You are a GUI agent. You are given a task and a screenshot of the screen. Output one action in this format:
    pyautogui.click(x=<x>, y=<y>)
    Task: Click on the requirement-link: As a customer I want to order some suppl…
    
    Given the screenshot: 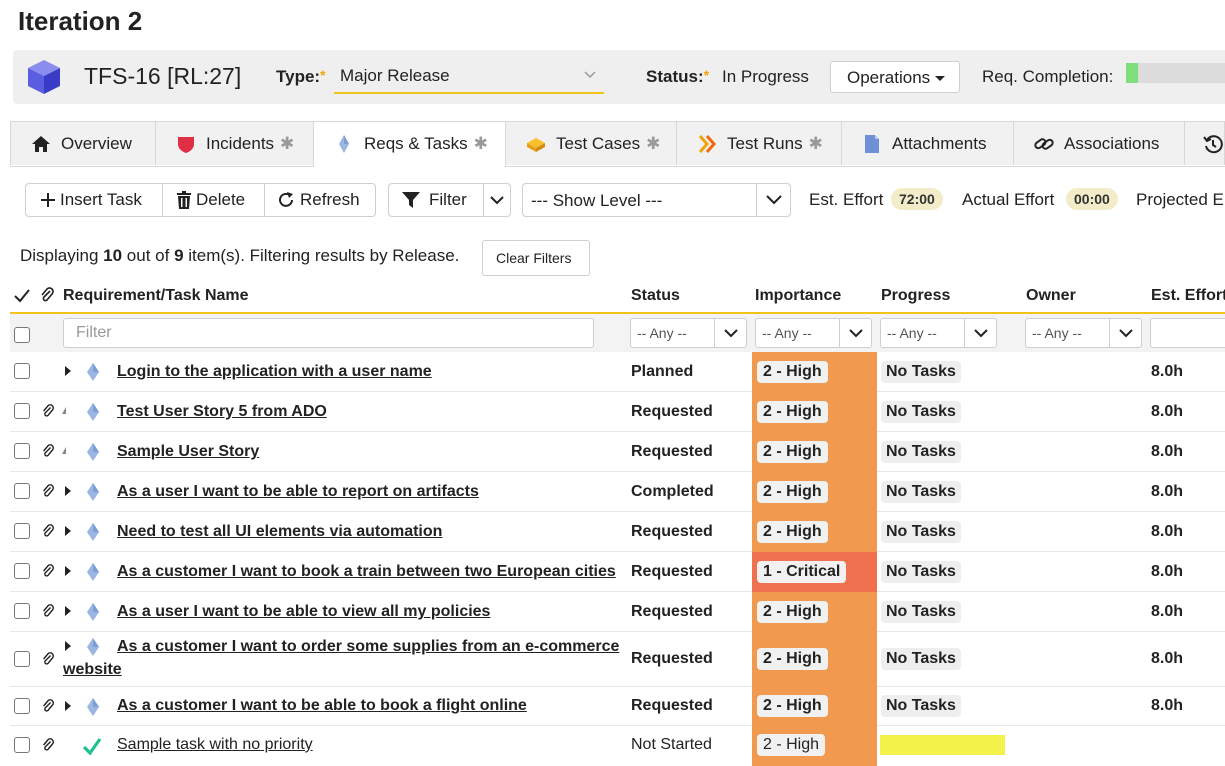 What is the action you would take?
    pyautogui.click(x=368, y=646)
    